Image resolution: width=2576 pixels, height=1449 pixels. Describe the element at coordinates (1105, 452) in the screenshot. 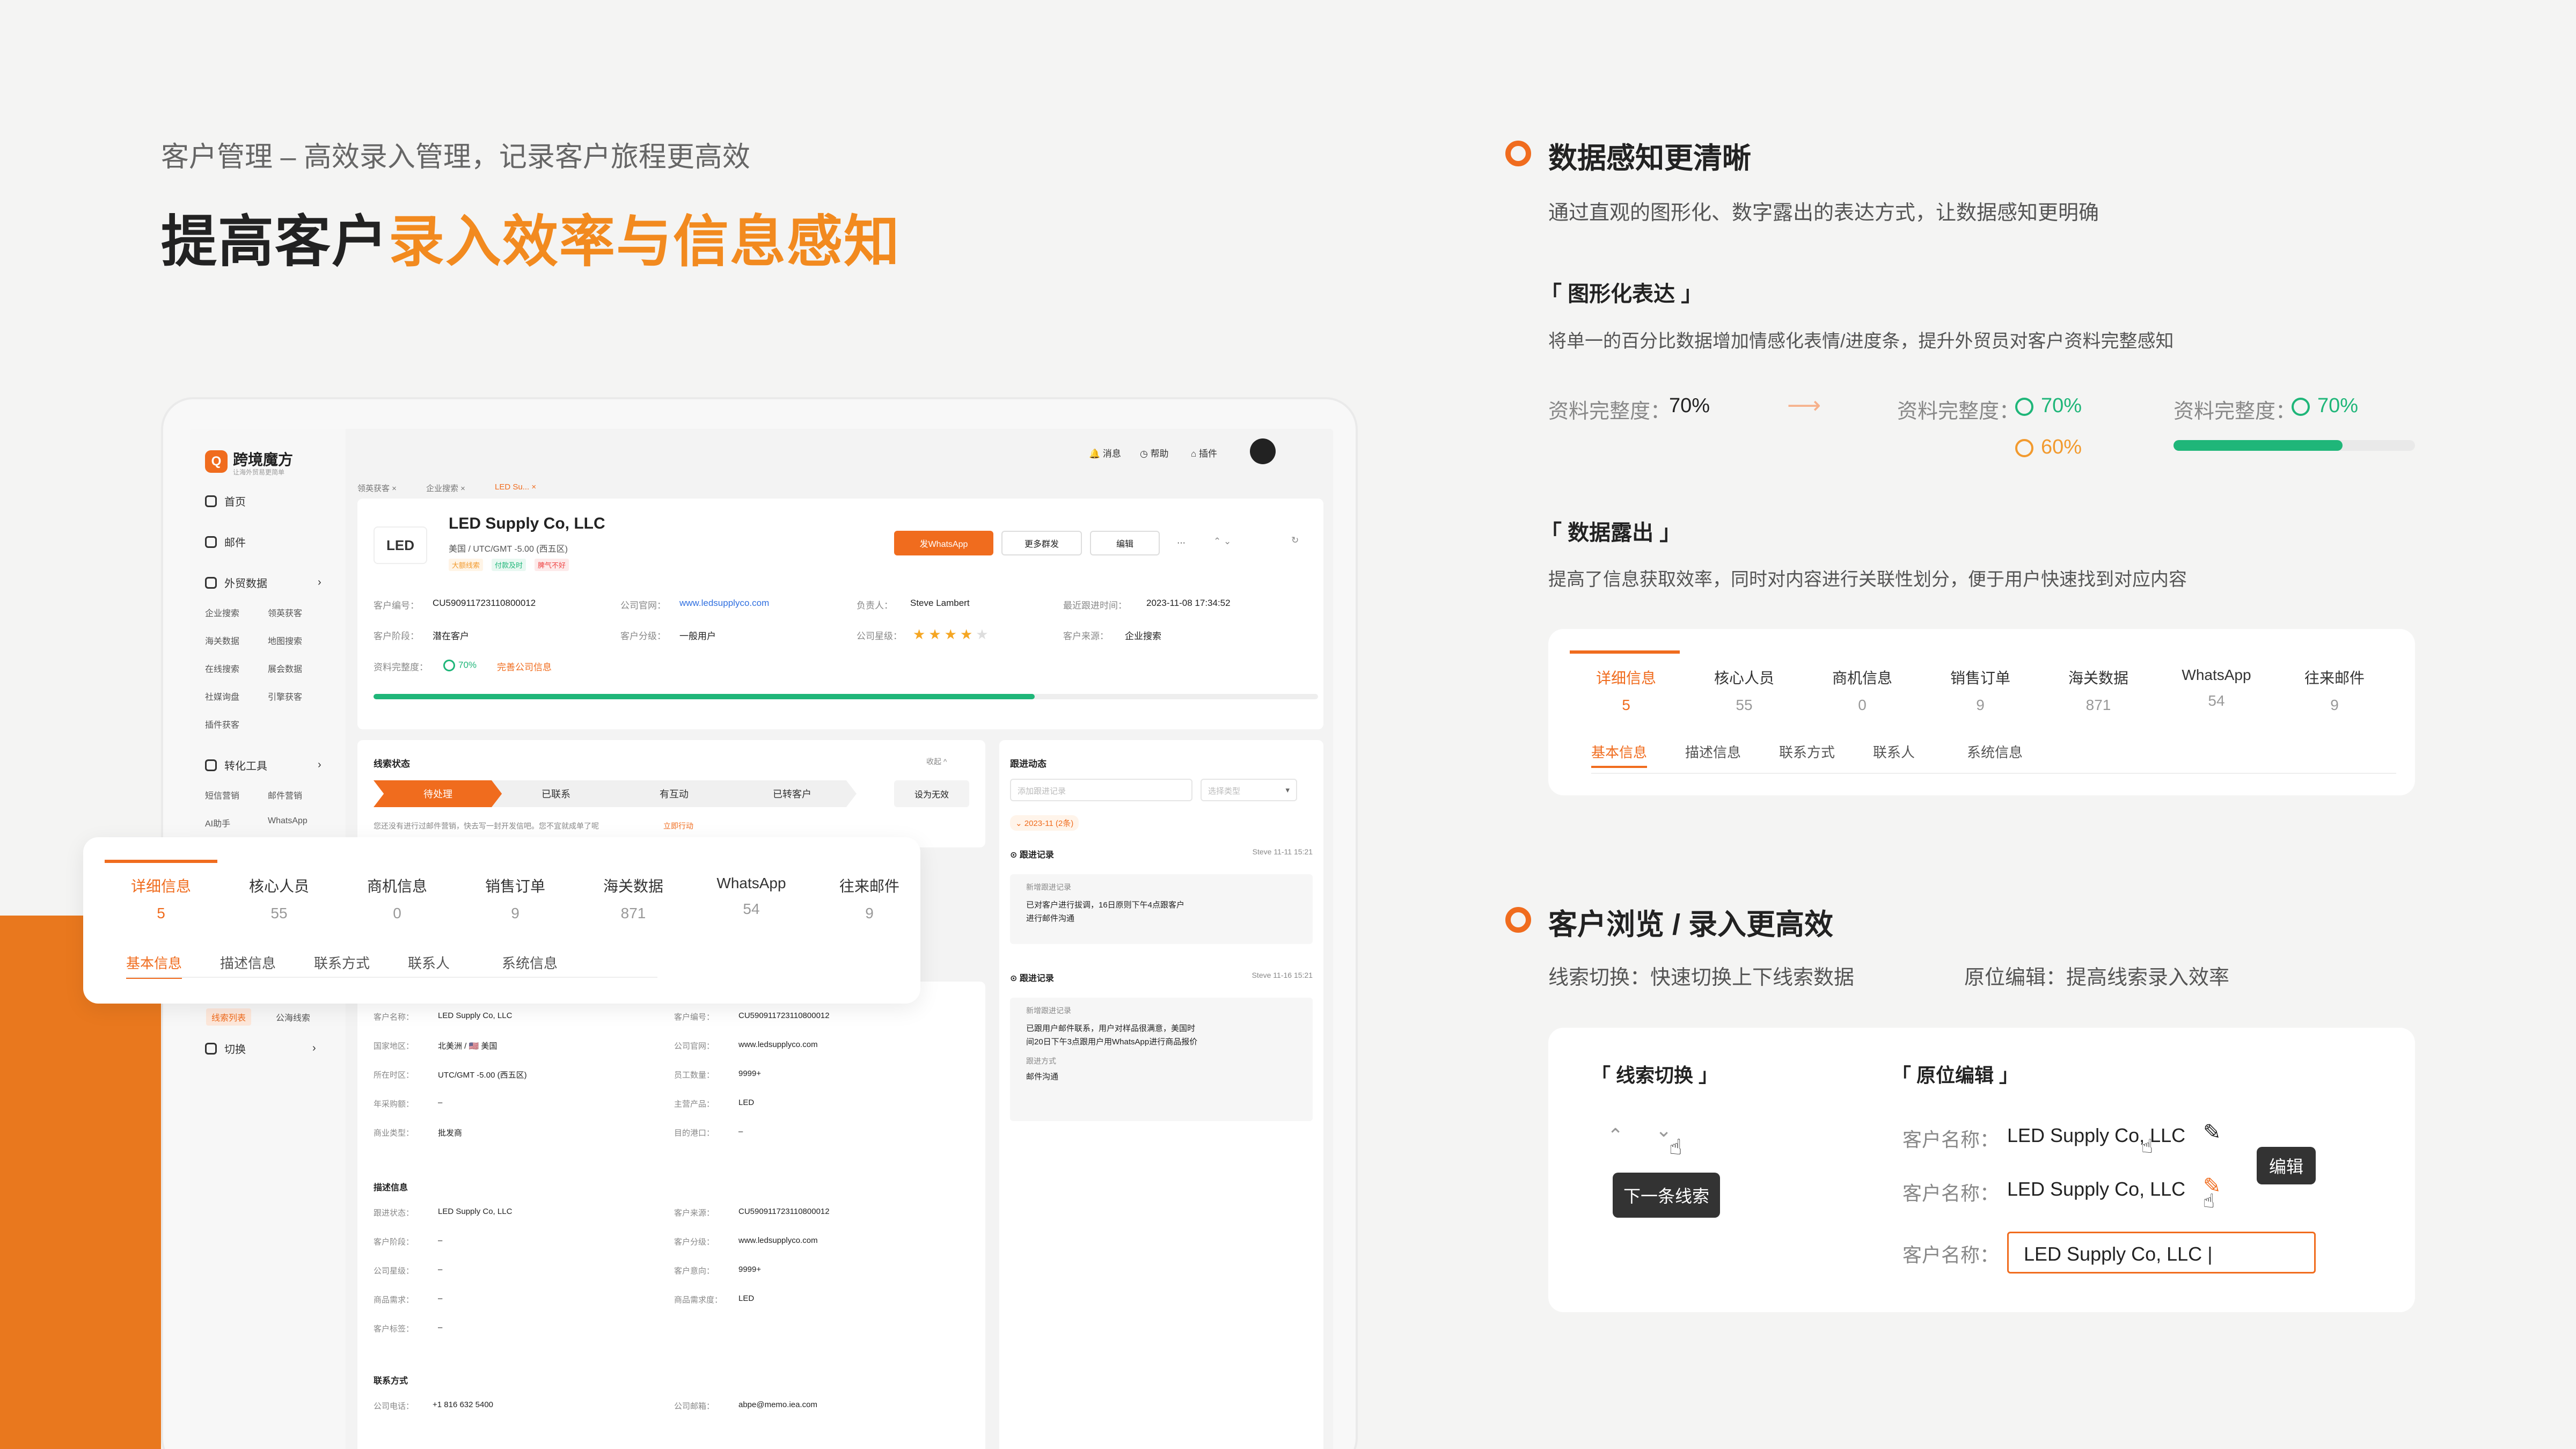

I see `topbar-messages: 🔔 消息` at that location.